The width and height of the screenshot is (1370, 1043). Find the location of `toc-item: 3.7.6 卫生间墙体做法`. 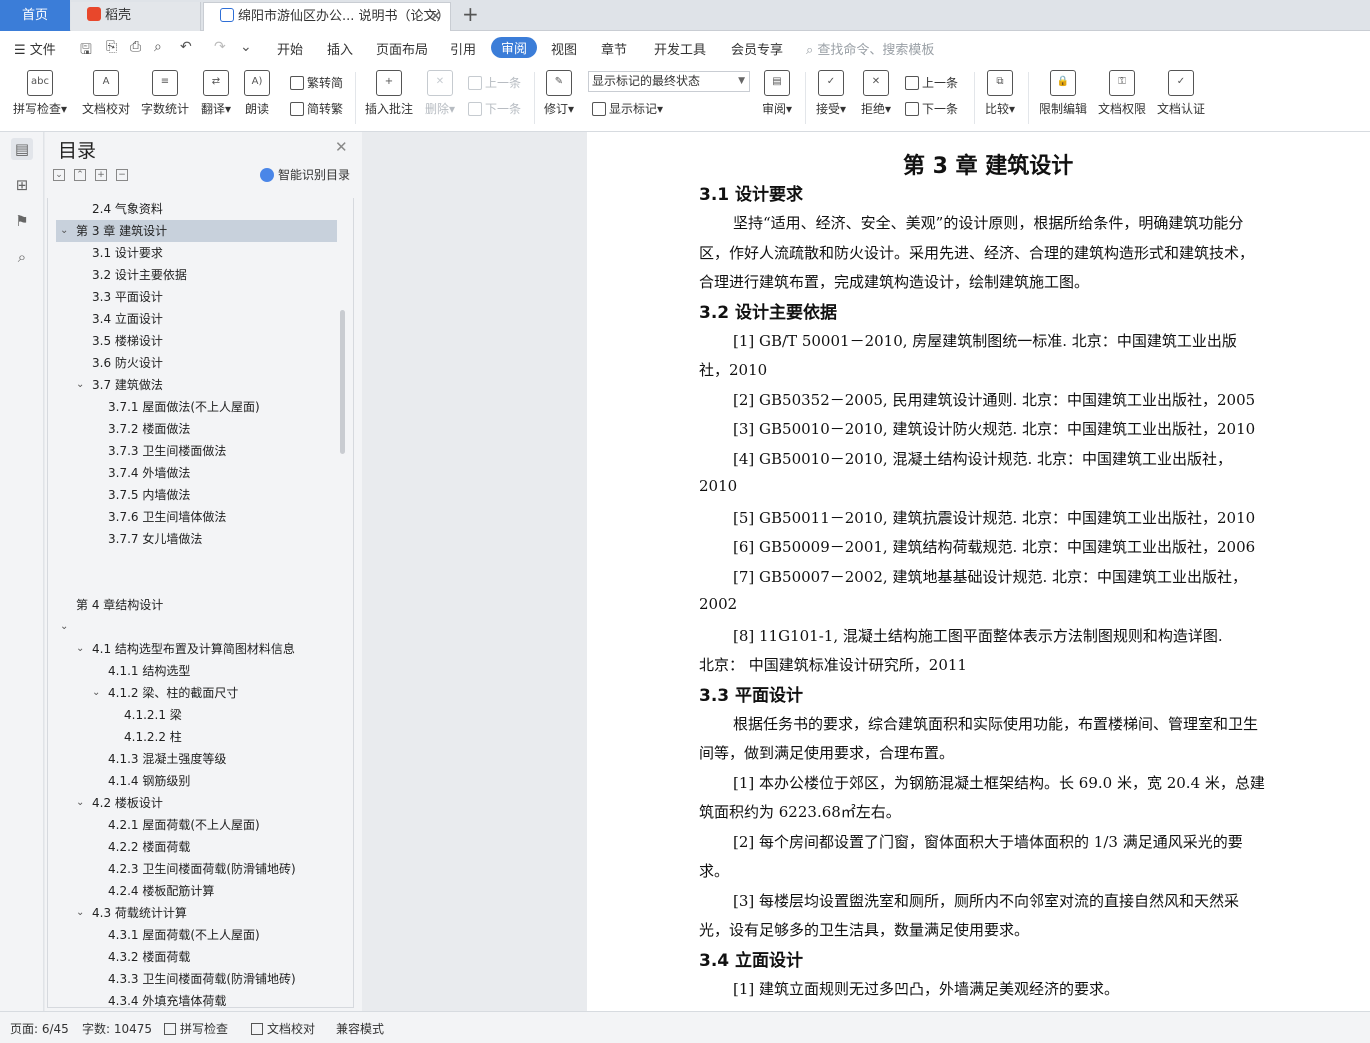

toc-item: 3.7.6 卫生间墙体做法 is located at coordinates (167, 517).